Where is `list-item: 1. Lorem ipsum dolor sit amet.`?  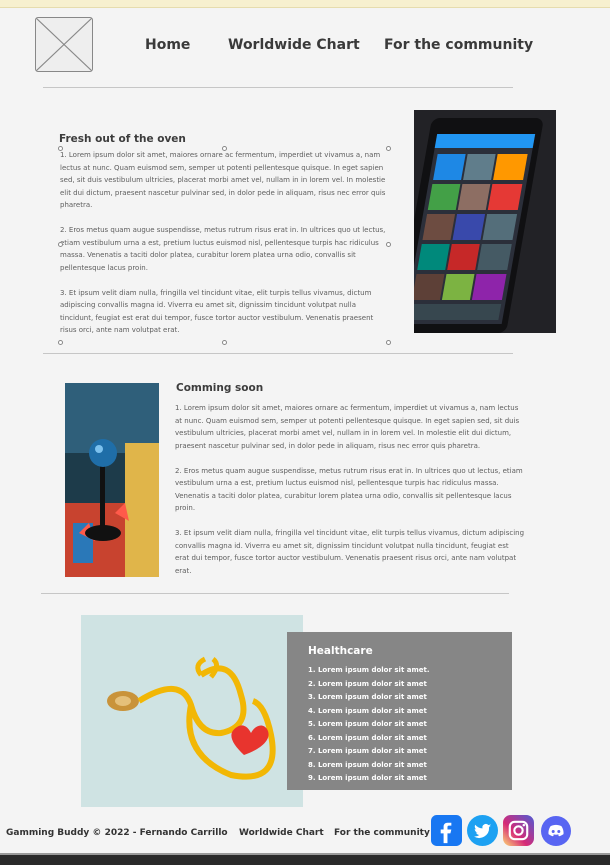
list-item: 1. Lorem ipsum dolor sit amet. is located at coordinates (369, 670).